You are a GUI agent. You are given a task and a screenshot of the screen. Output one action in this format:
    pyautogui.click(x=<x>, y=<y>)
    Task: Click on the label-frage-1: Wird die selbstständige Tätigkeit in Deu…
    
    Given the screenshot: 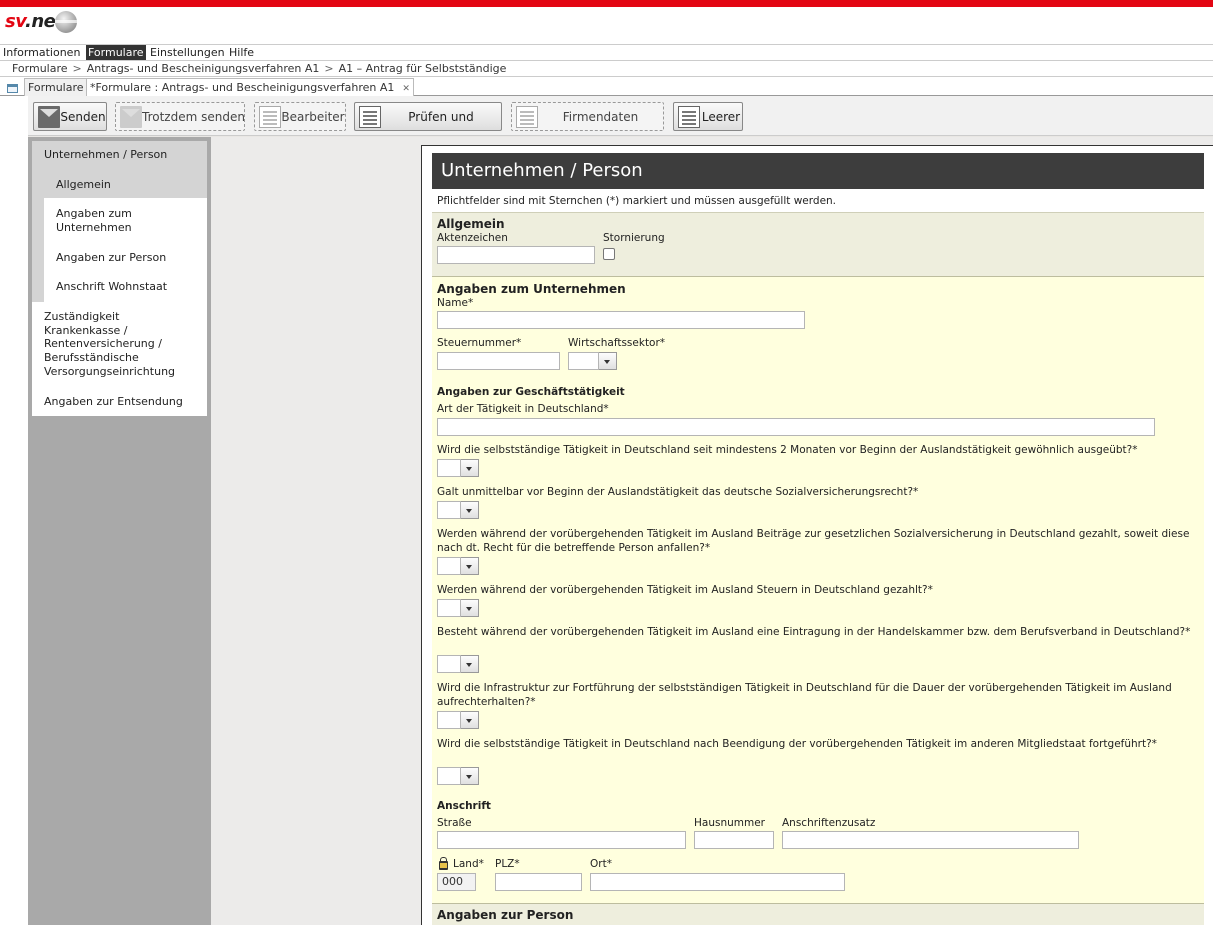 What is the action you would take?
    pyautogui.click(x=787, y=450)
    